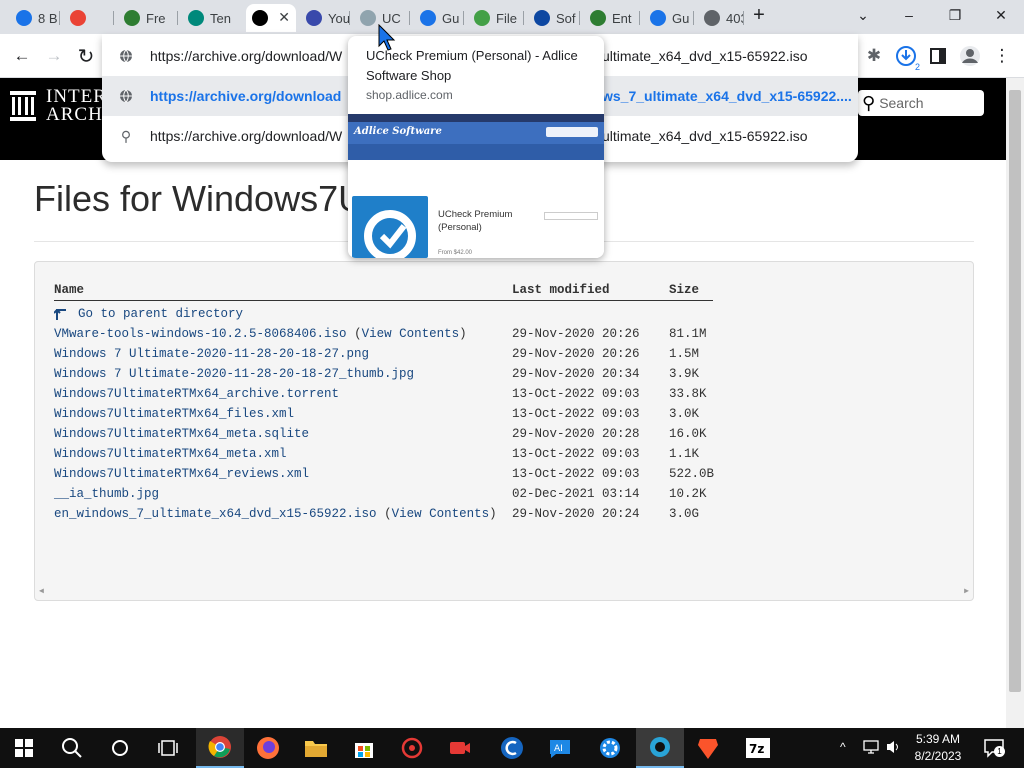  What do you see at coordinates (316, 748) in the screenshot?
I see `file-explorer-taskbar-app` at bounding box center [316, 748].